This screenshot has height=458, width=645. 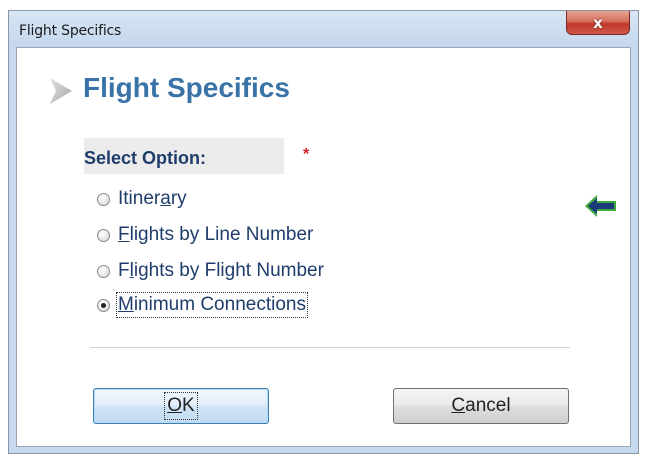 What do you see at coordinates (61, 91) in the screenshot?
I see `chevron-right-icon` at bounding box center [61, 91].